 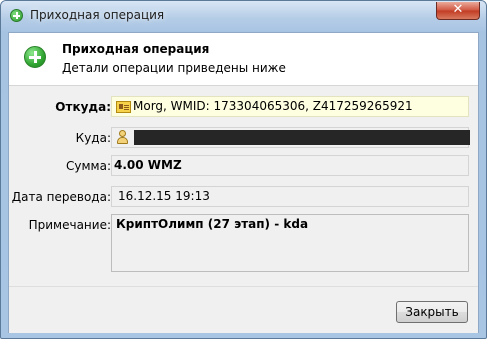 I want to click on window-title: Приходная операция, so click(x=97, y=15).